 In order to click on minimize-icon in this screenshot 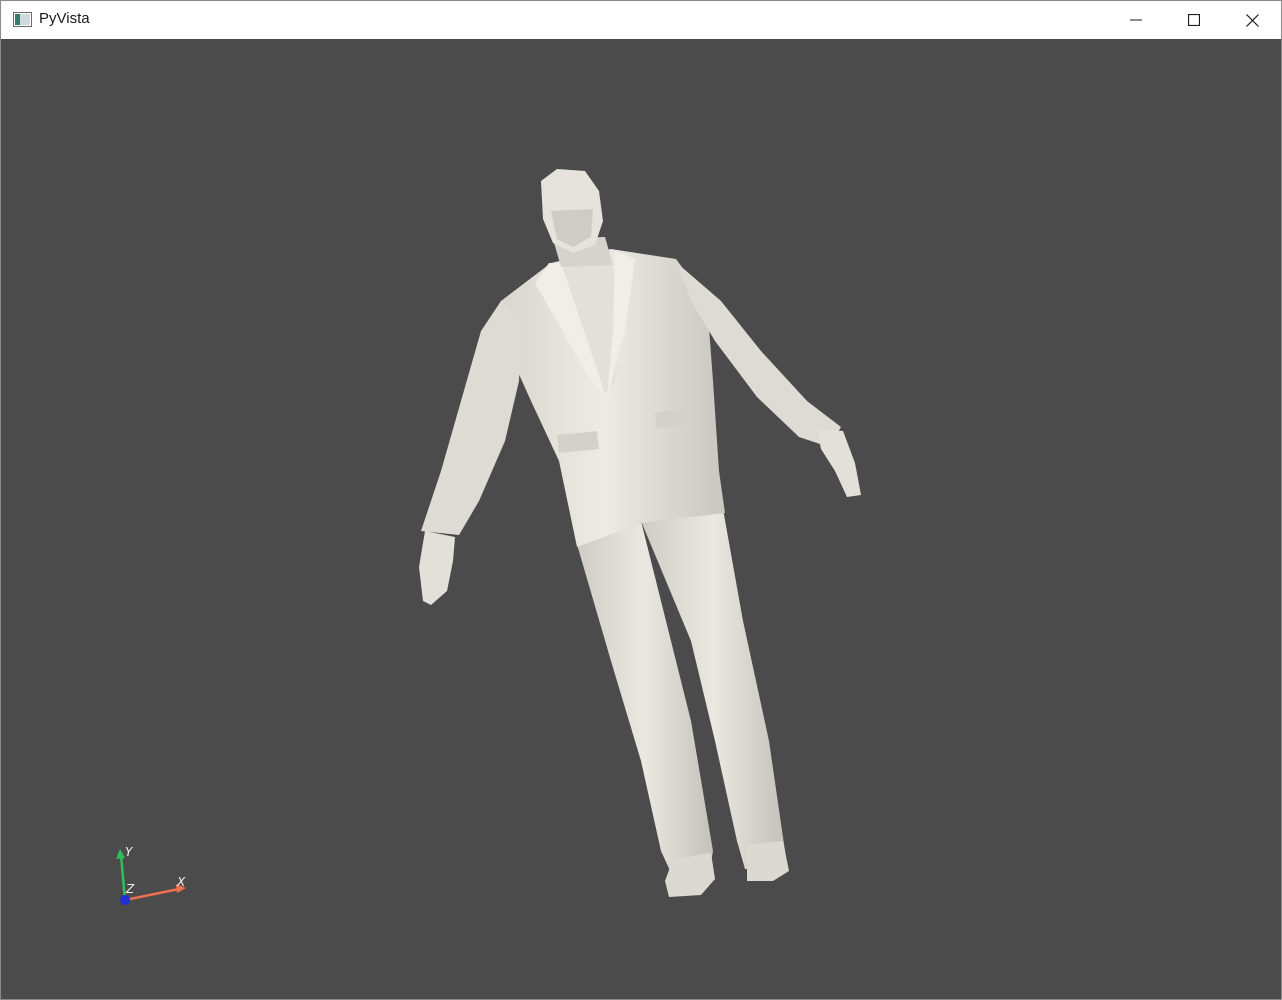, I will do `click(1136, 20)`.